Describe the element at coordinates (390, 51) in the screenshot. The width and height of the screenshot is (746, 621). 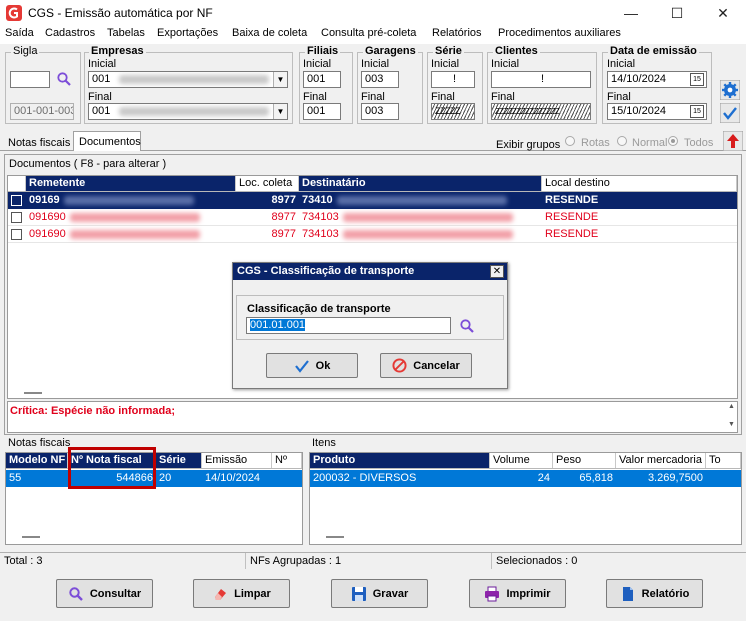
I see `garagens-title: Garagens` at that location.